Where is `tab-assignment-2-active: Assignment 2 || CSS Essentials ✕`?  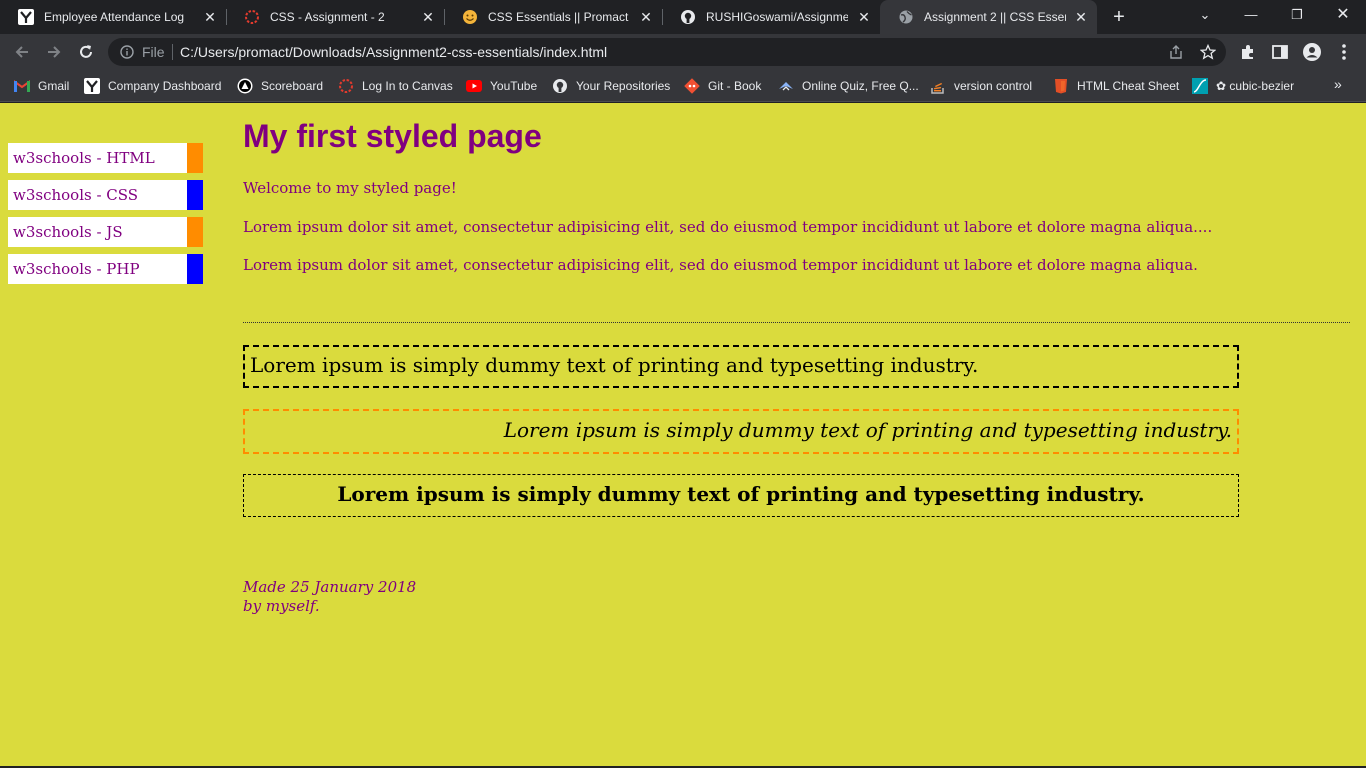 tab-assignment-2-active: Assignment 2 || CSS Essentials ✕ is located at coordinates (988, 17).